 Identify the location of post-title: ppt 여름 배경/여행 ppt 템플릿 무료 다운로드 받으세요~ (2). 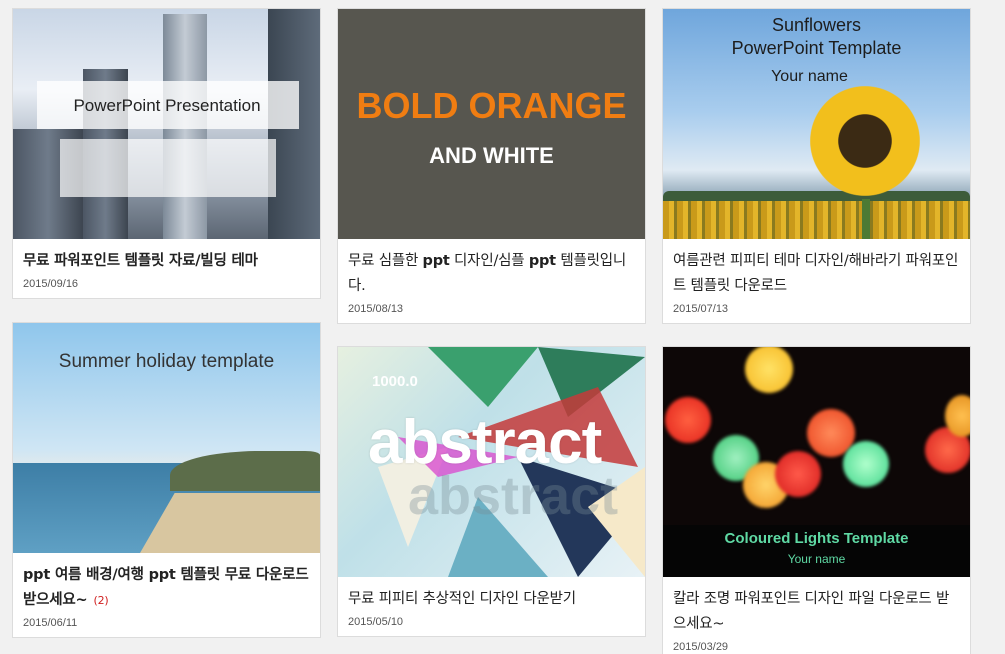
(166, 588).